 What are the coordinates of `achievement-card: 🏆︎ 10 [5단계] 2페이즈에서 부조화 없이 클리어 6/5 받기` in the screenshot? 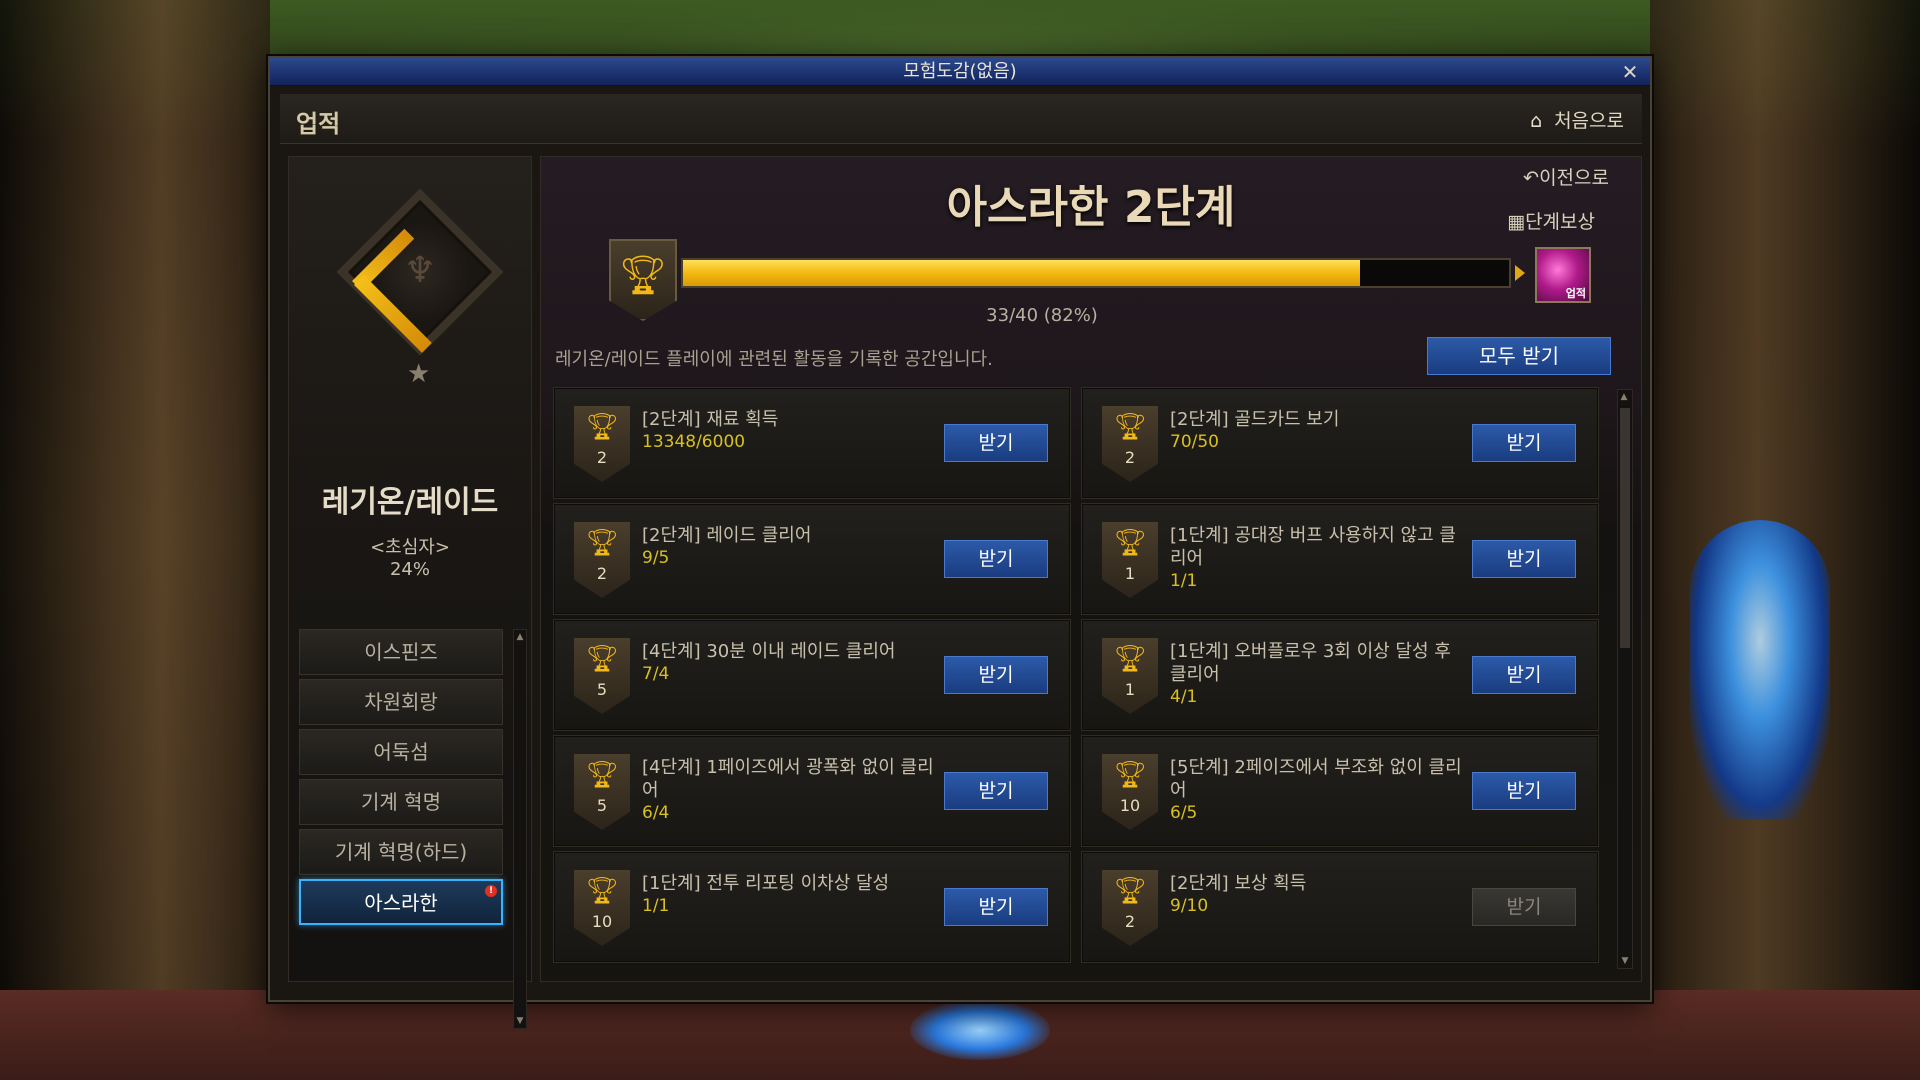 It's located at (1340, 791).